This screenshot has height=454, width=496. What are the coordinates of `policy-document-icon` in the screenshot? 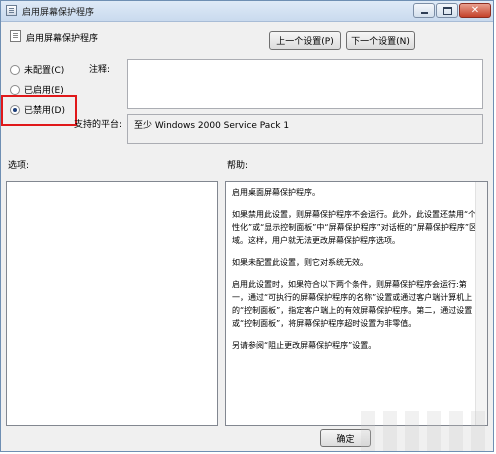 It's located at (11, 10).